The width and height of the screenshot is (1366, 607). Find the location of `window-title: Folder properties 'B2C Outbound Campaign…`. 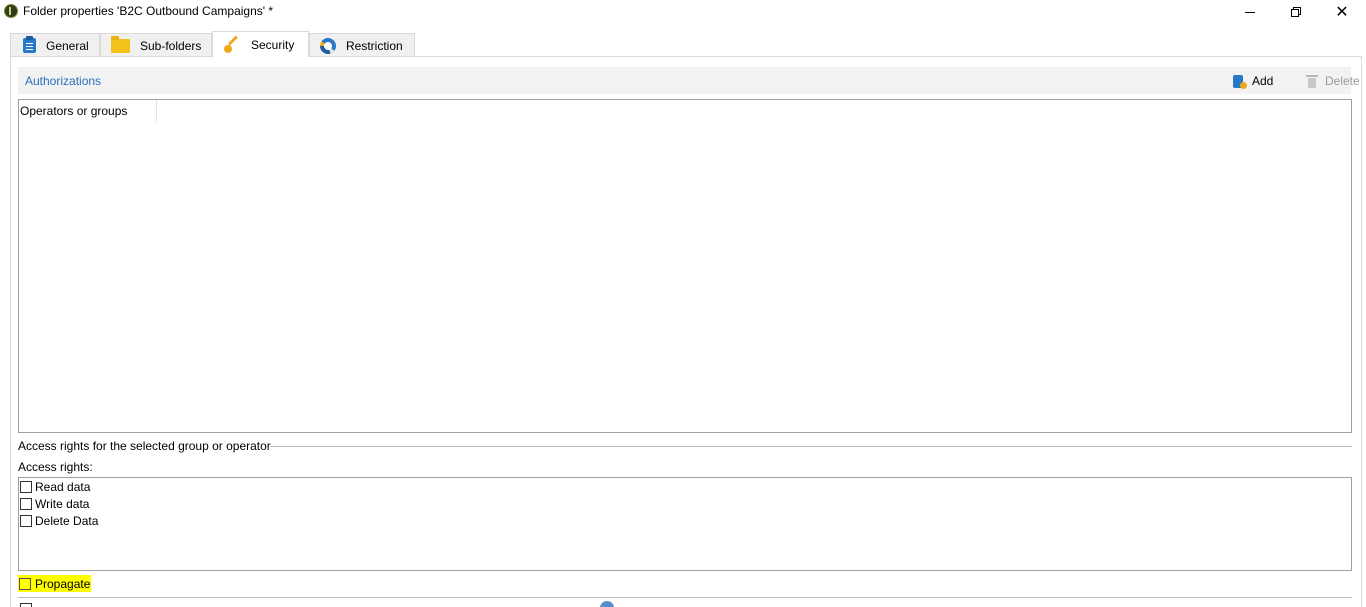

window-title: Folder properties 'B2C Outbound Campaign… is located at coordinates (148, 11).